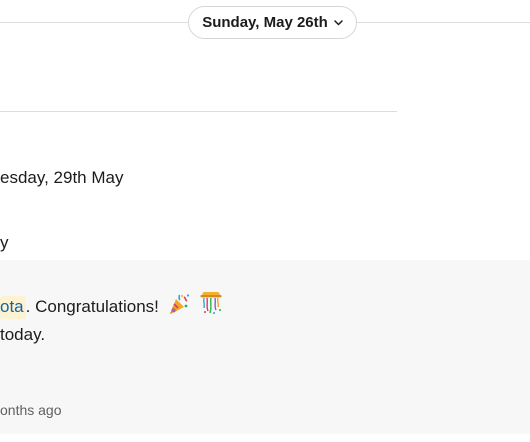  Describe the element at coordinates (179, 306) in the screenshot. I see `party-popper-icon` at that location.